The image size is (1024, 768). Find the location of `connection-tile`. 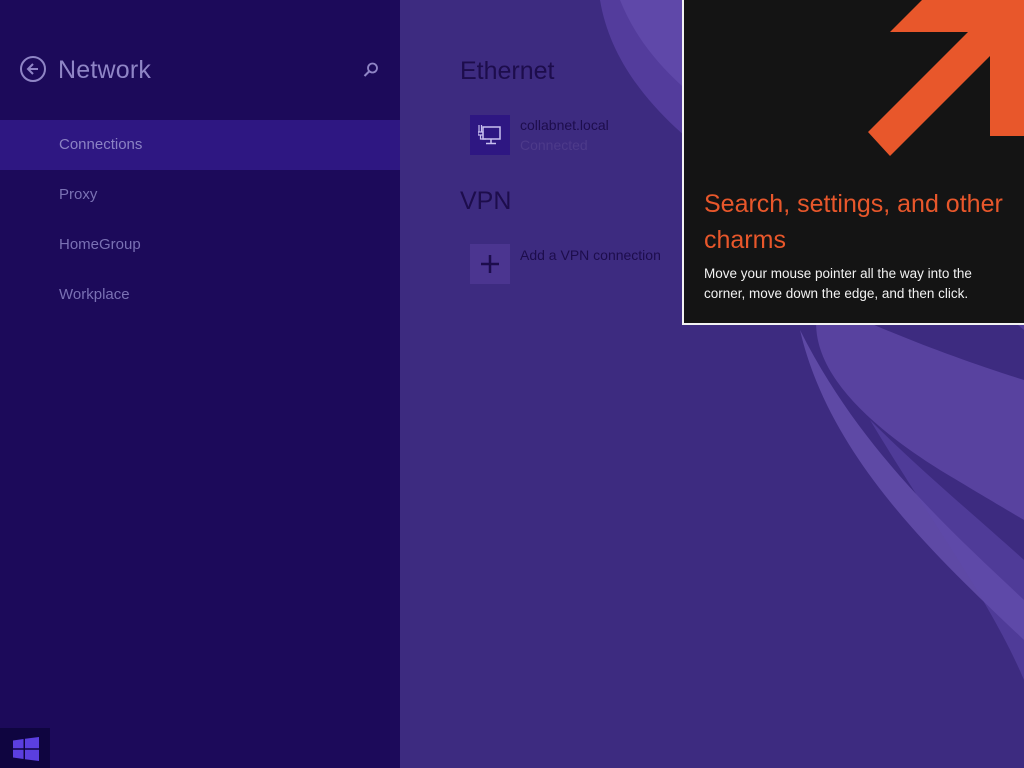

connection-tile is located at coordinates (490, 135).